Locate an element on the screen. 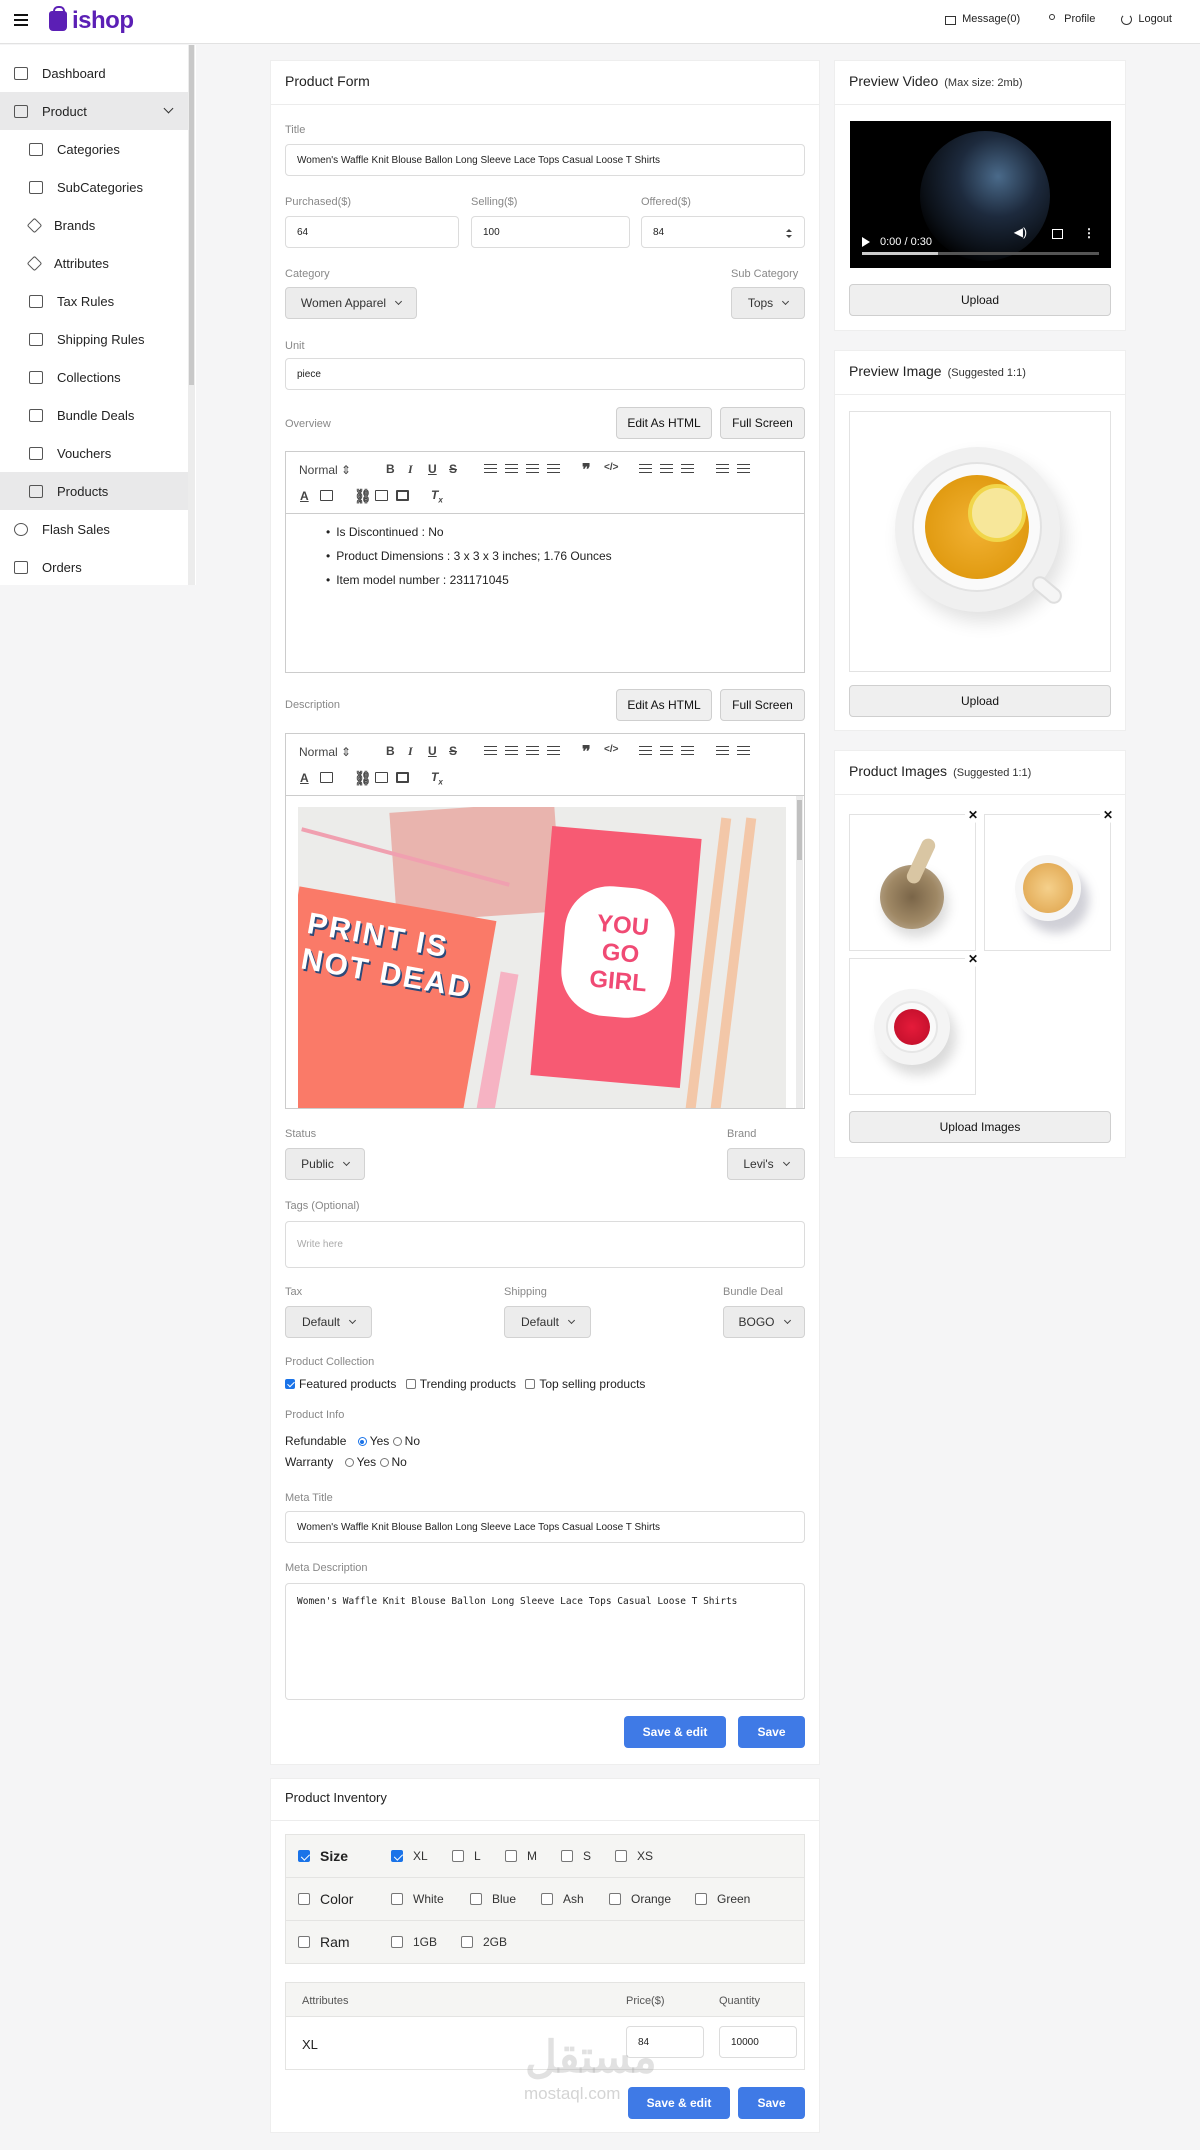 The width and height of the screenshot is (1200, 2150). warranty-yes-radio: Yes is located at coordinates (360, 1462).